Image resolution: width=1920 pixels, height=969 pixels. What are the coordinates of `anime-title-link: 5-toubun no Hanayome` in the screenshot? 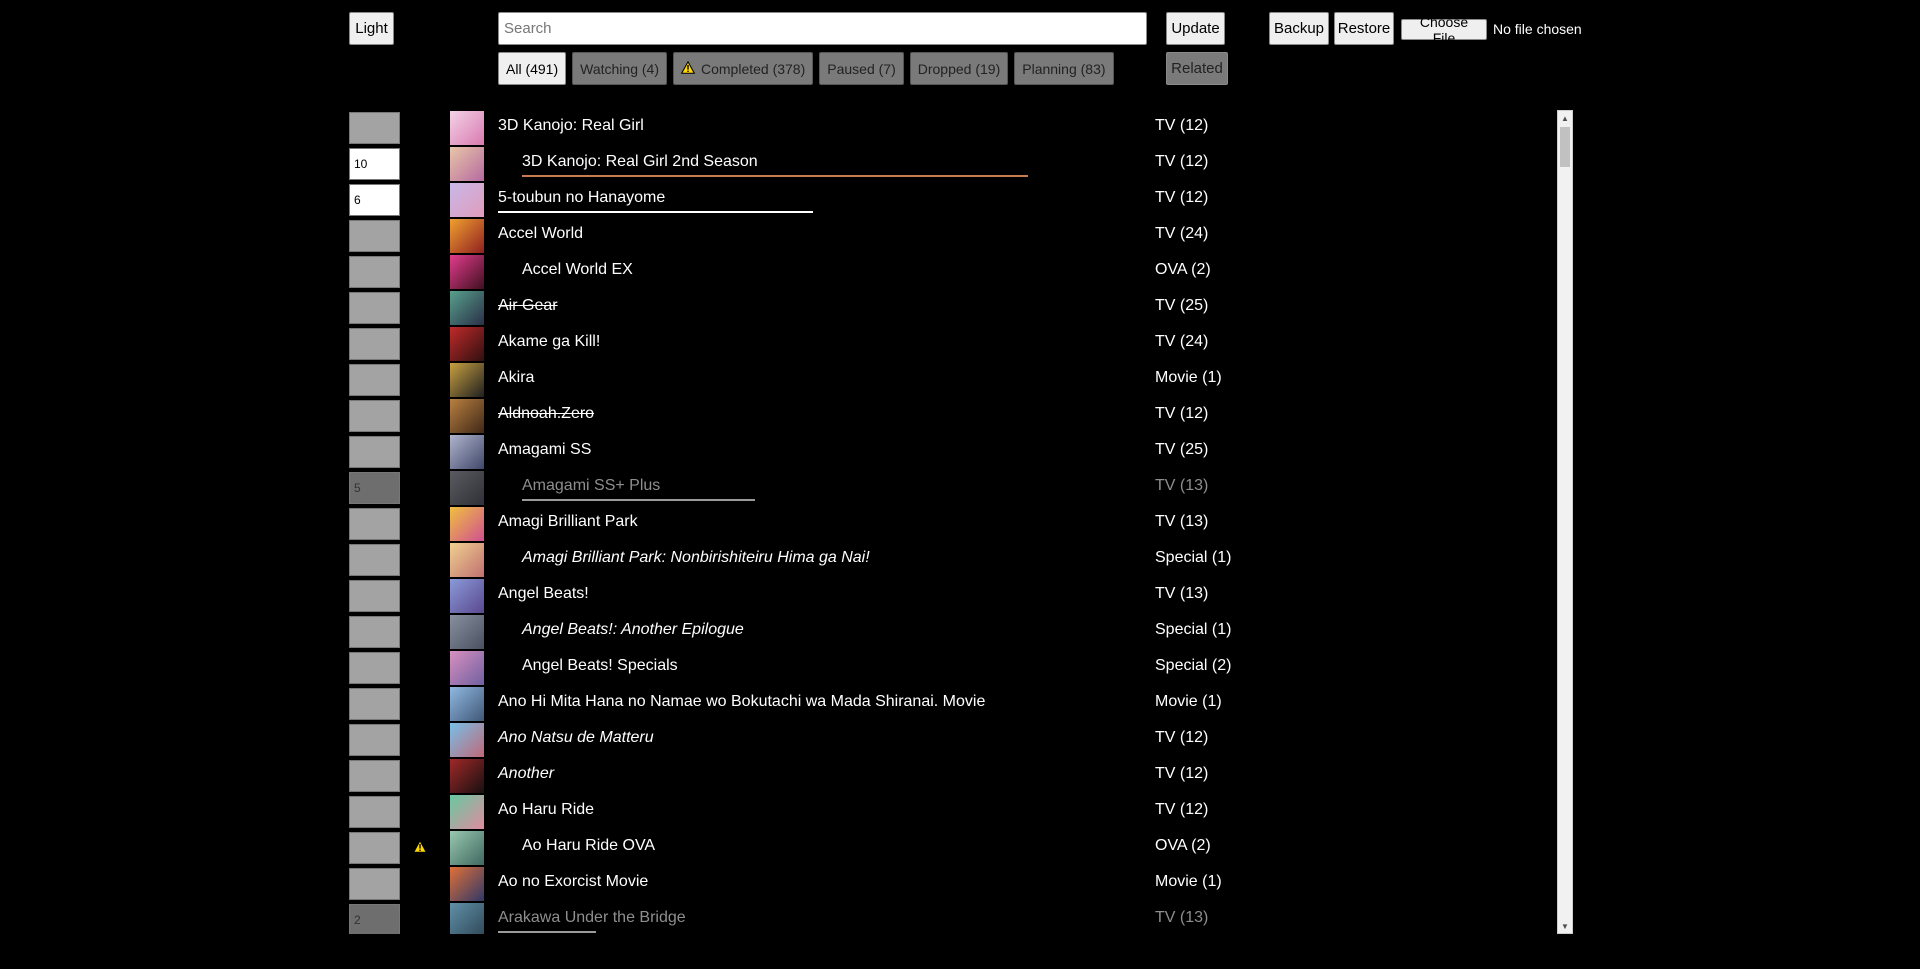 It's located at (655, 201).